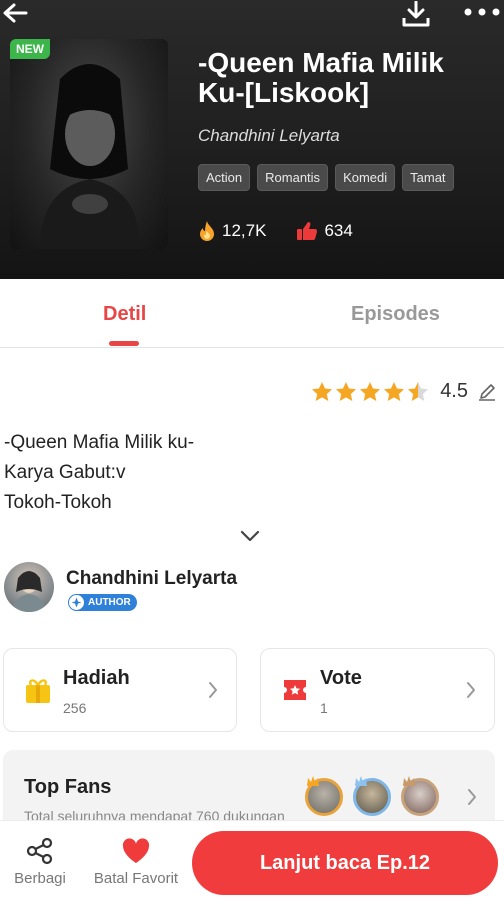 The height and width of the screenshot is (897, 504). I want to click on tag-komedi: Komedi, so click(365, 177).